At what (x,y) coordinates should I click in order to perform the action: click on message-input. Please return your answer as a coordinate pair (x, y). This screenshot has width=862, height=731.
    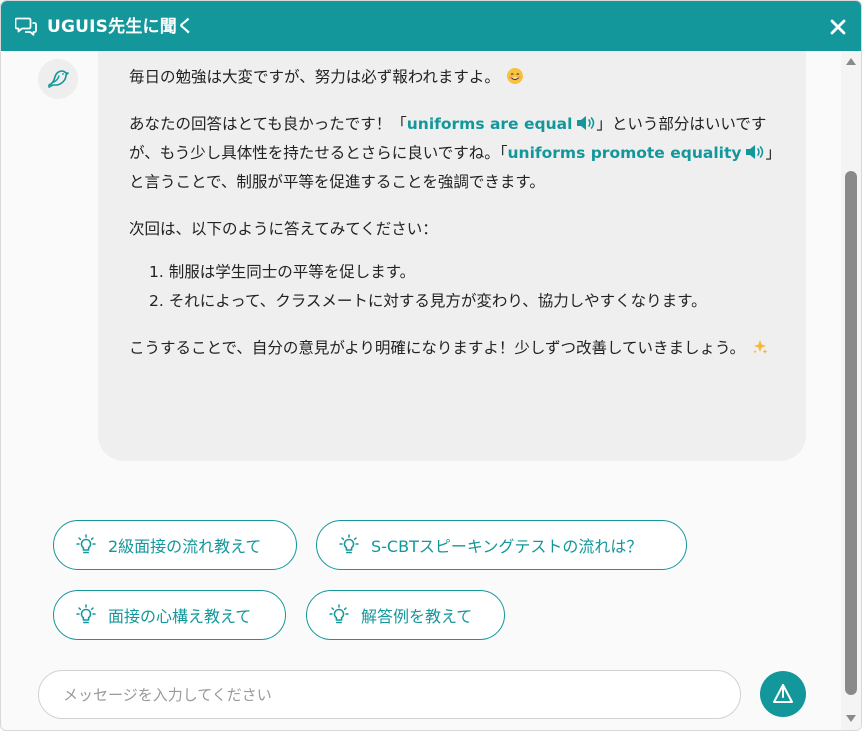
    Looking at the image, I should click on (389, 694).